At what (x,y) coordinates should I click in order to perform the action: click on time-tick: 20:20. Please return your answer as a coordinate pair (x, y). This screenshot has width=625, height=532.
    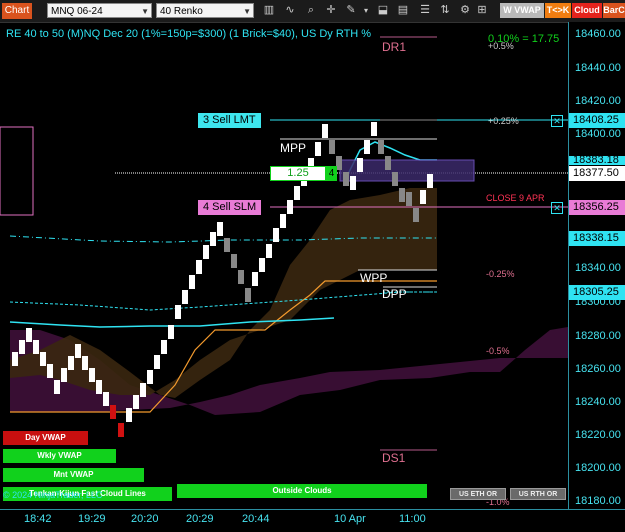
    Looking at the image, I should click on (145, 519).